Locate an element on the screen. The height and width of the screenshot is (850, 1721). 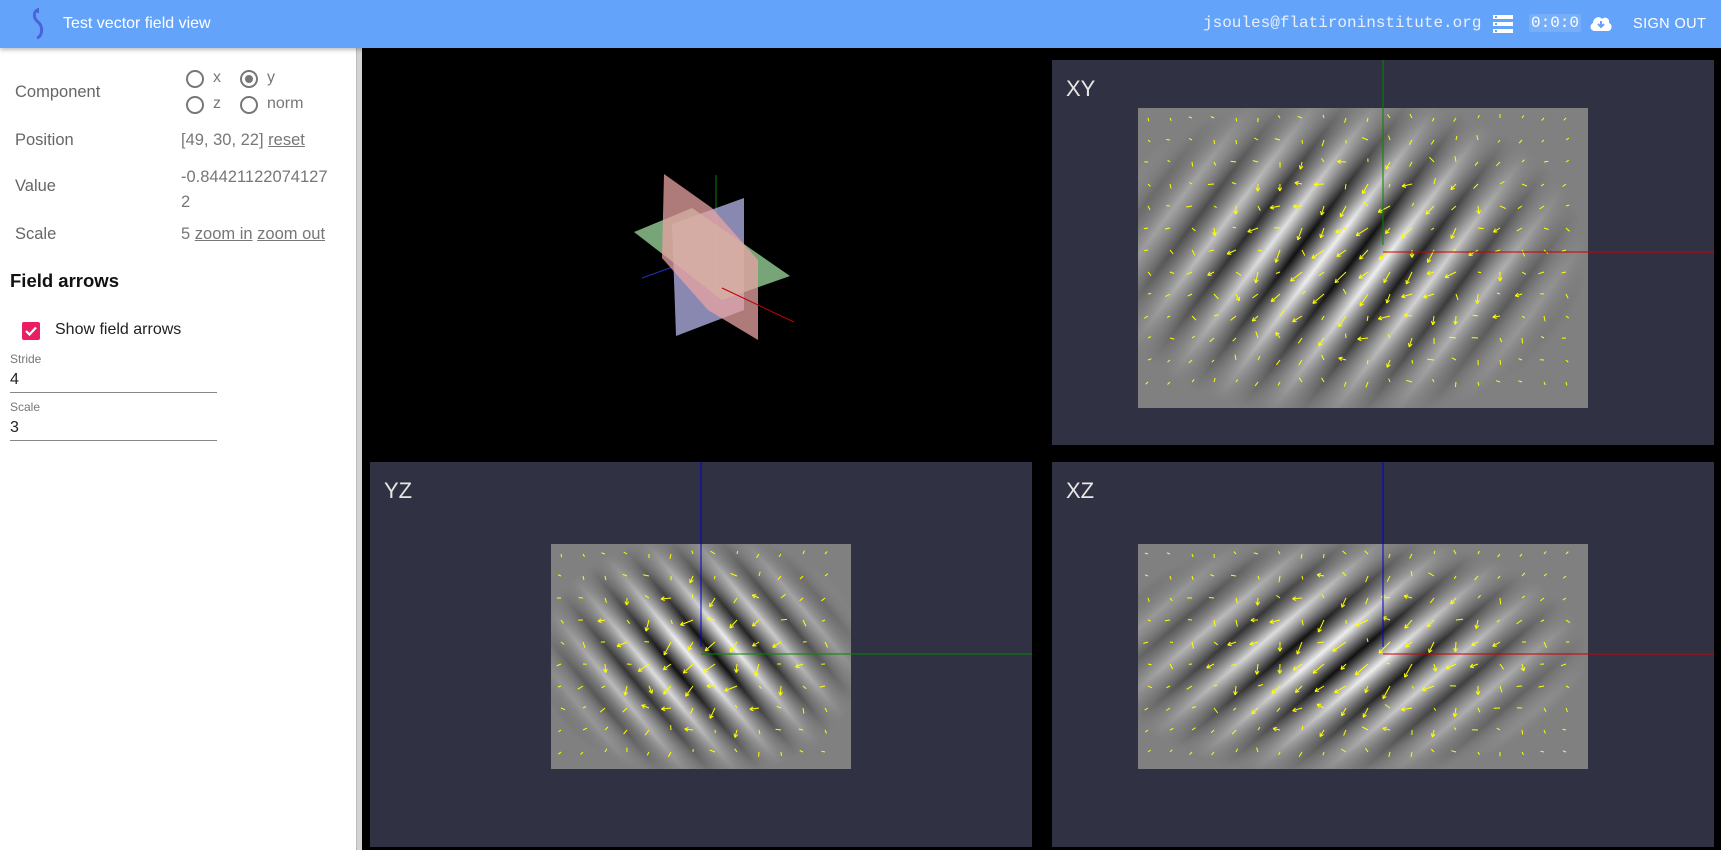
component-radio-z is located at coordinates (195, 105).